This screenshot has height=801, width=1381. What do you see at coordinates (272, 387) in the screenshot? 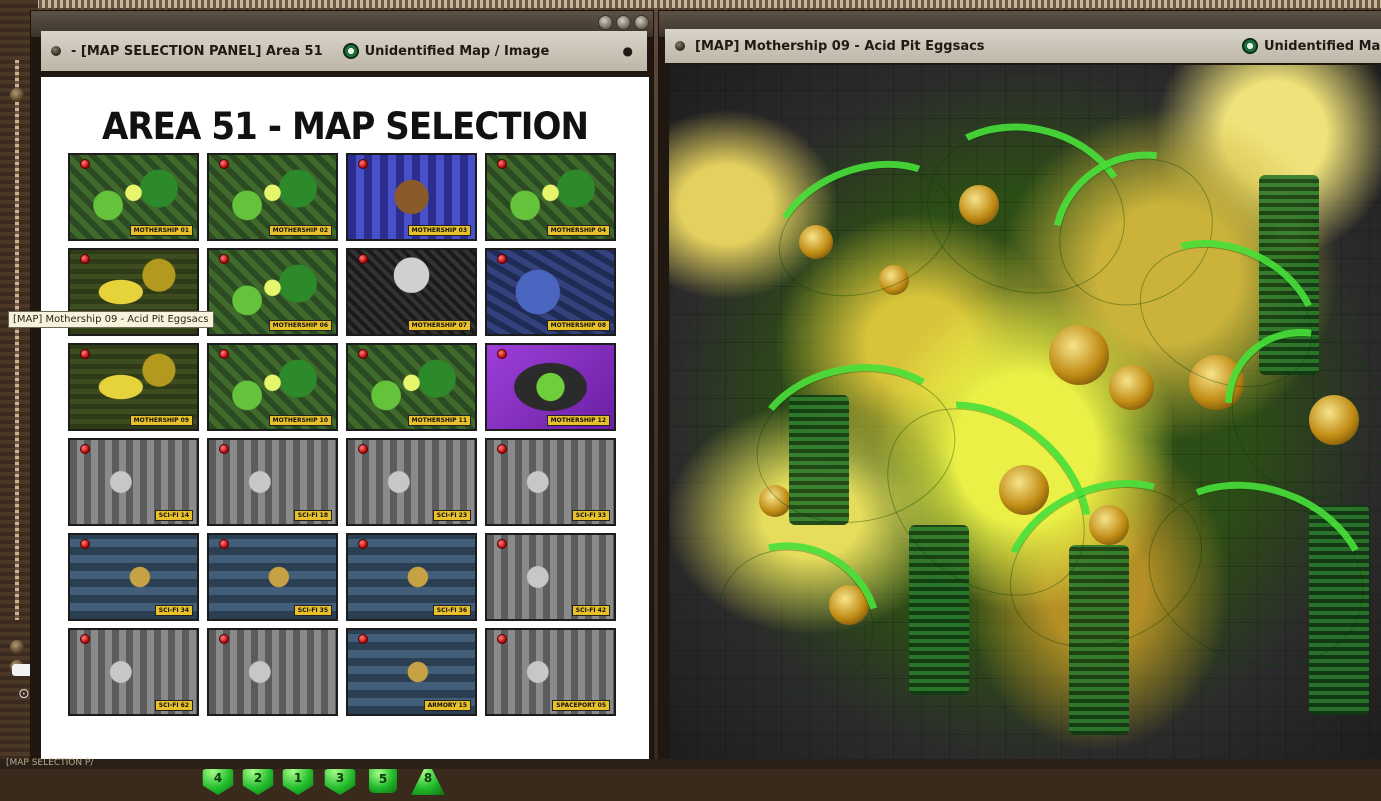
I see `map-thumbnail: MOTHERSHIP 10` at bounding box center [272, 387].